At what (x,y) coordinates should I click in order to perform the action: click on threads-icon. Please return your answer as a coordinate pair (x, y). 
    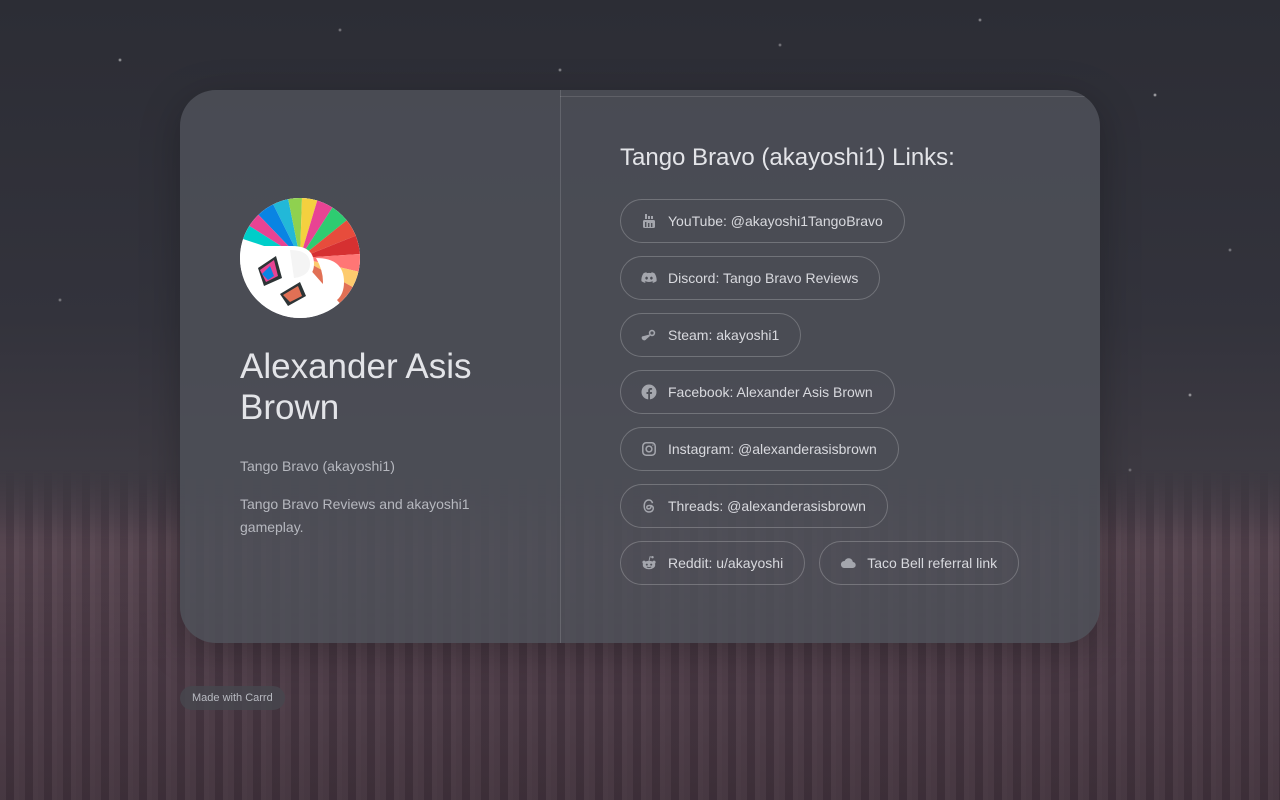
    Looking at the image, I should click on (649, 506).